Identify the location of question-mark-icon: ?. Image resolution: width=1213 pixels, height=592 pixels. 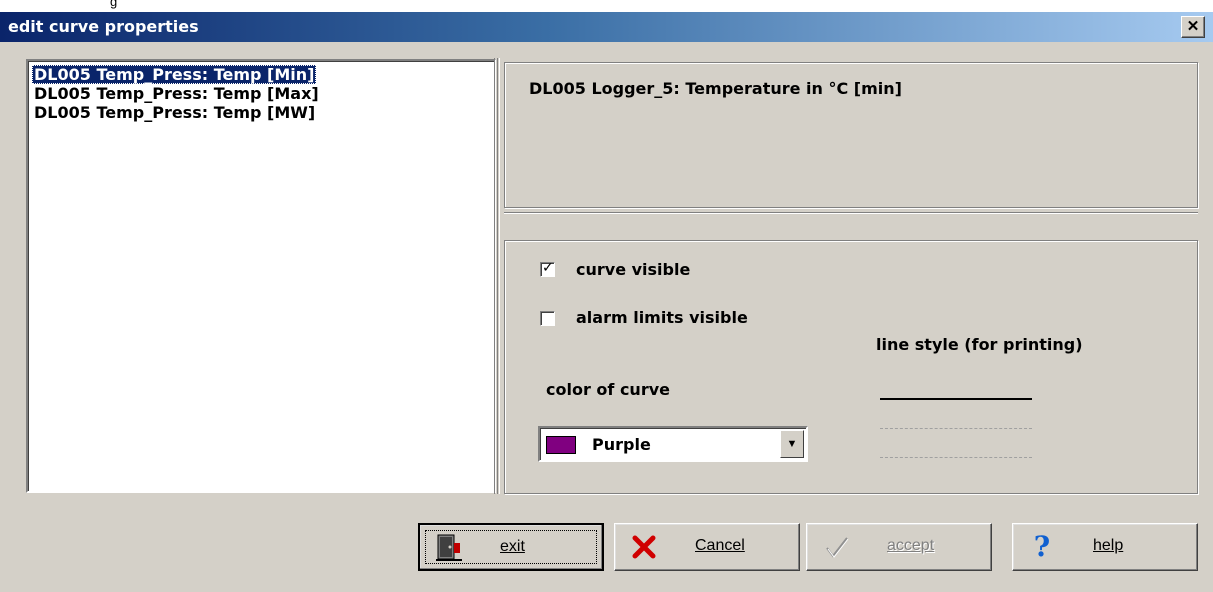
(1042, 546).